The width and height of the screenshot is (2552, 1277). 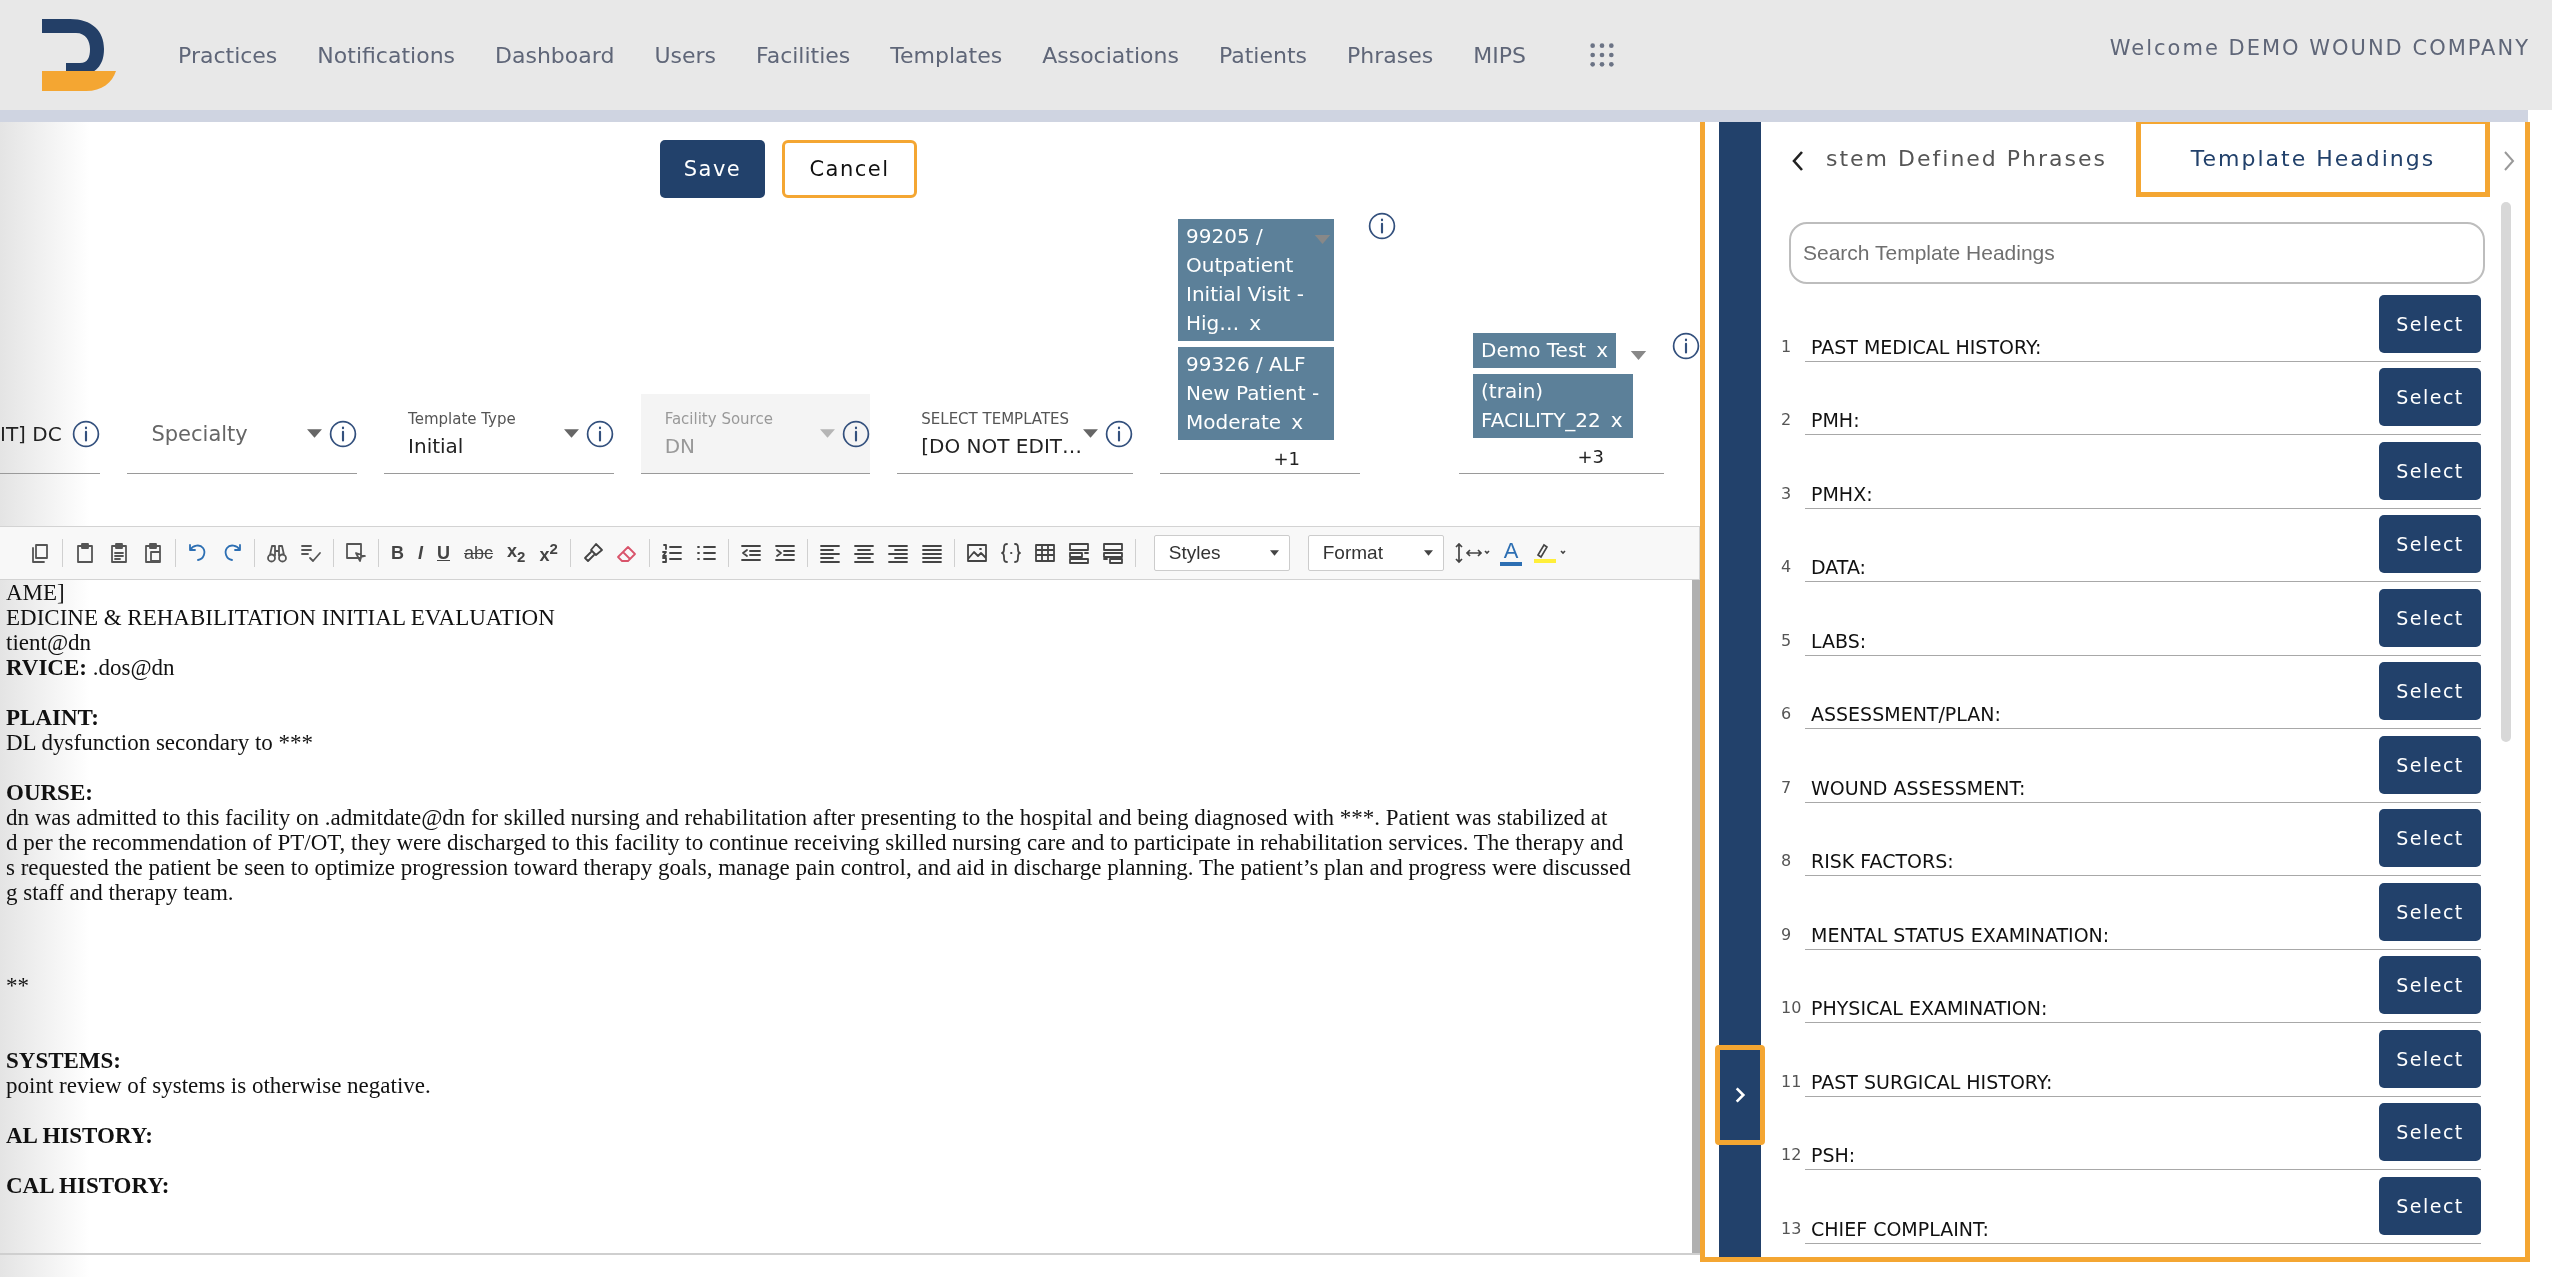 What do you see at coordinates (1511, 553) in the screenshot?
I see `font-color-button: A` at bounding box center [1511, 553].